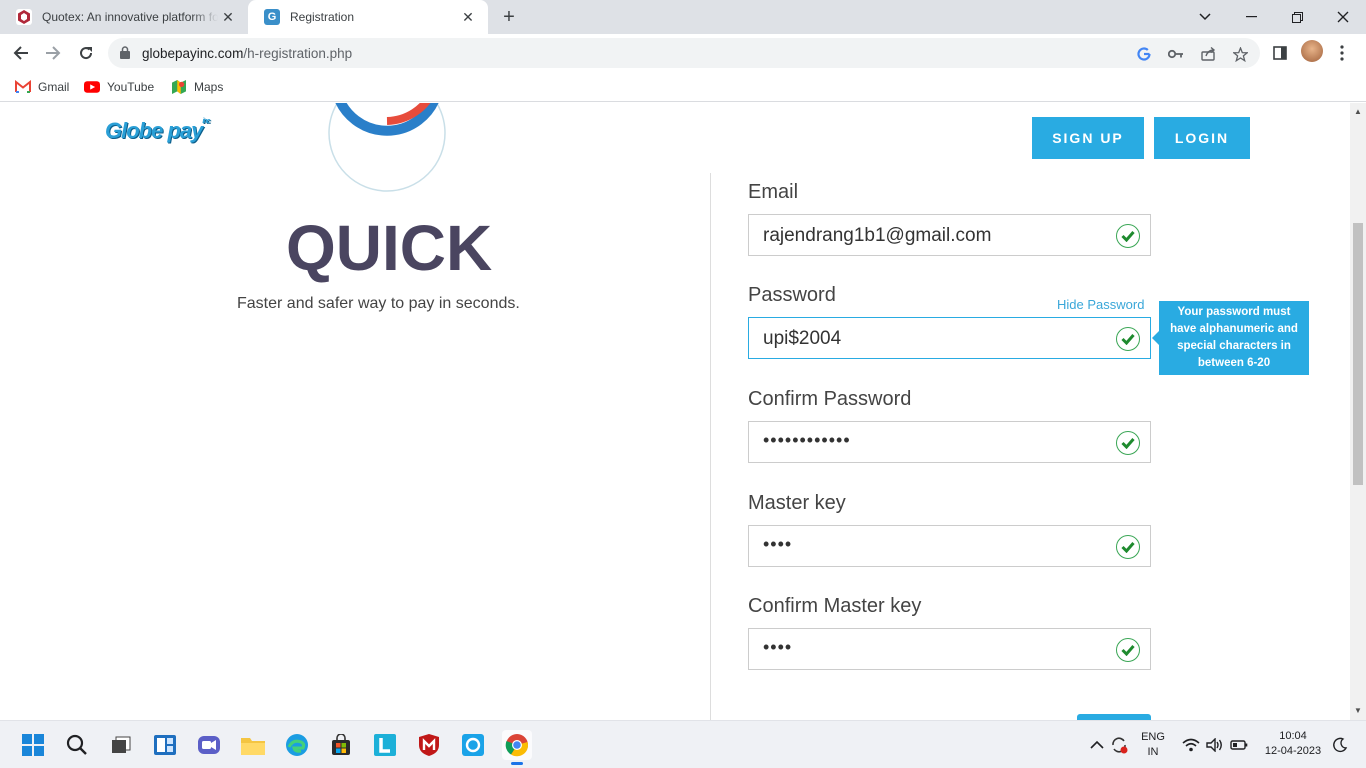 The image size is (1366, 768). I want to click on lock-icon, so click(125, 52).